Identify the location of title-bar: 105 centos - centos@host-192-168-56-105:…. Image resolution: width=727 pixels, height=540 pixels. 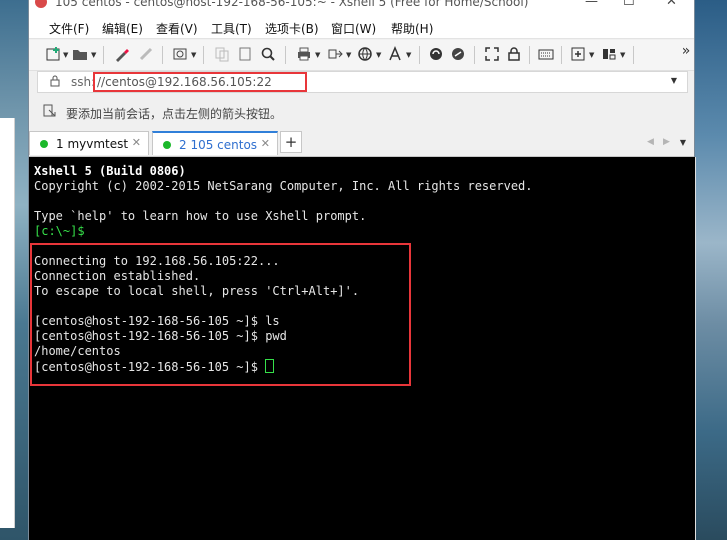
(361, 7).